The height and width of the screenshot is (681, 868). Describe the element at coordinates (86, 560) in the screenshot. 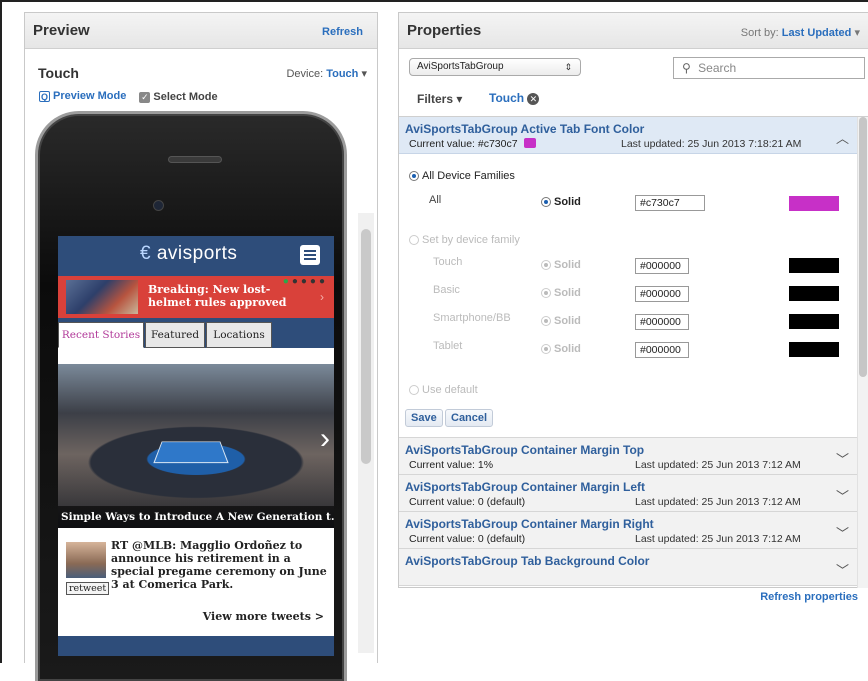

I see `tweet-avatar` at that location.